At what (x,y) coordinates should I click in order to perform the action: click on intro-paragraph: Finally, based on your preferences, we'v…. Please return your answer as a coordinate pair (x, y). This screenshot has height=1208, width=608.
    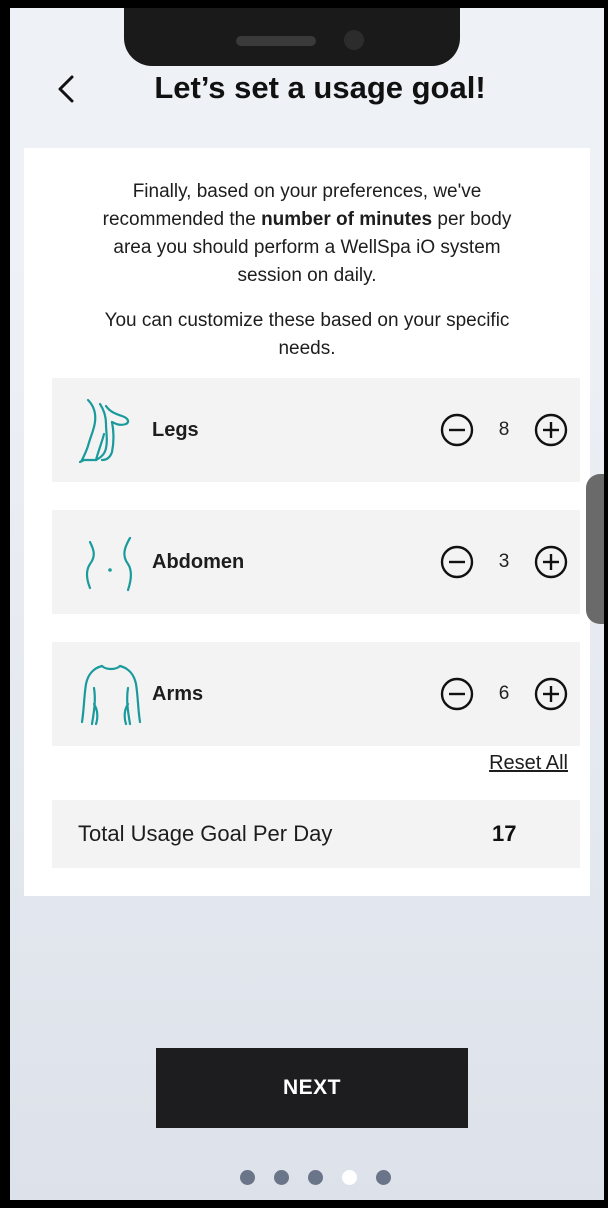
    Looking at the image, I should click on (307, 234).